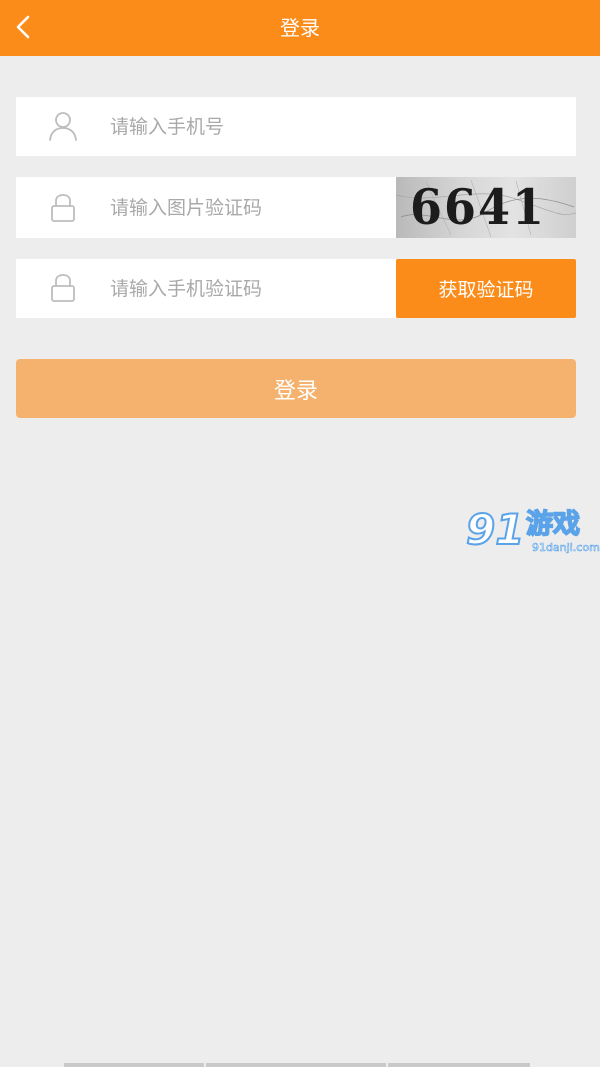 This screenshot has width=600, height=1067. I want to click on login-button: 登录, so click(296, 388).